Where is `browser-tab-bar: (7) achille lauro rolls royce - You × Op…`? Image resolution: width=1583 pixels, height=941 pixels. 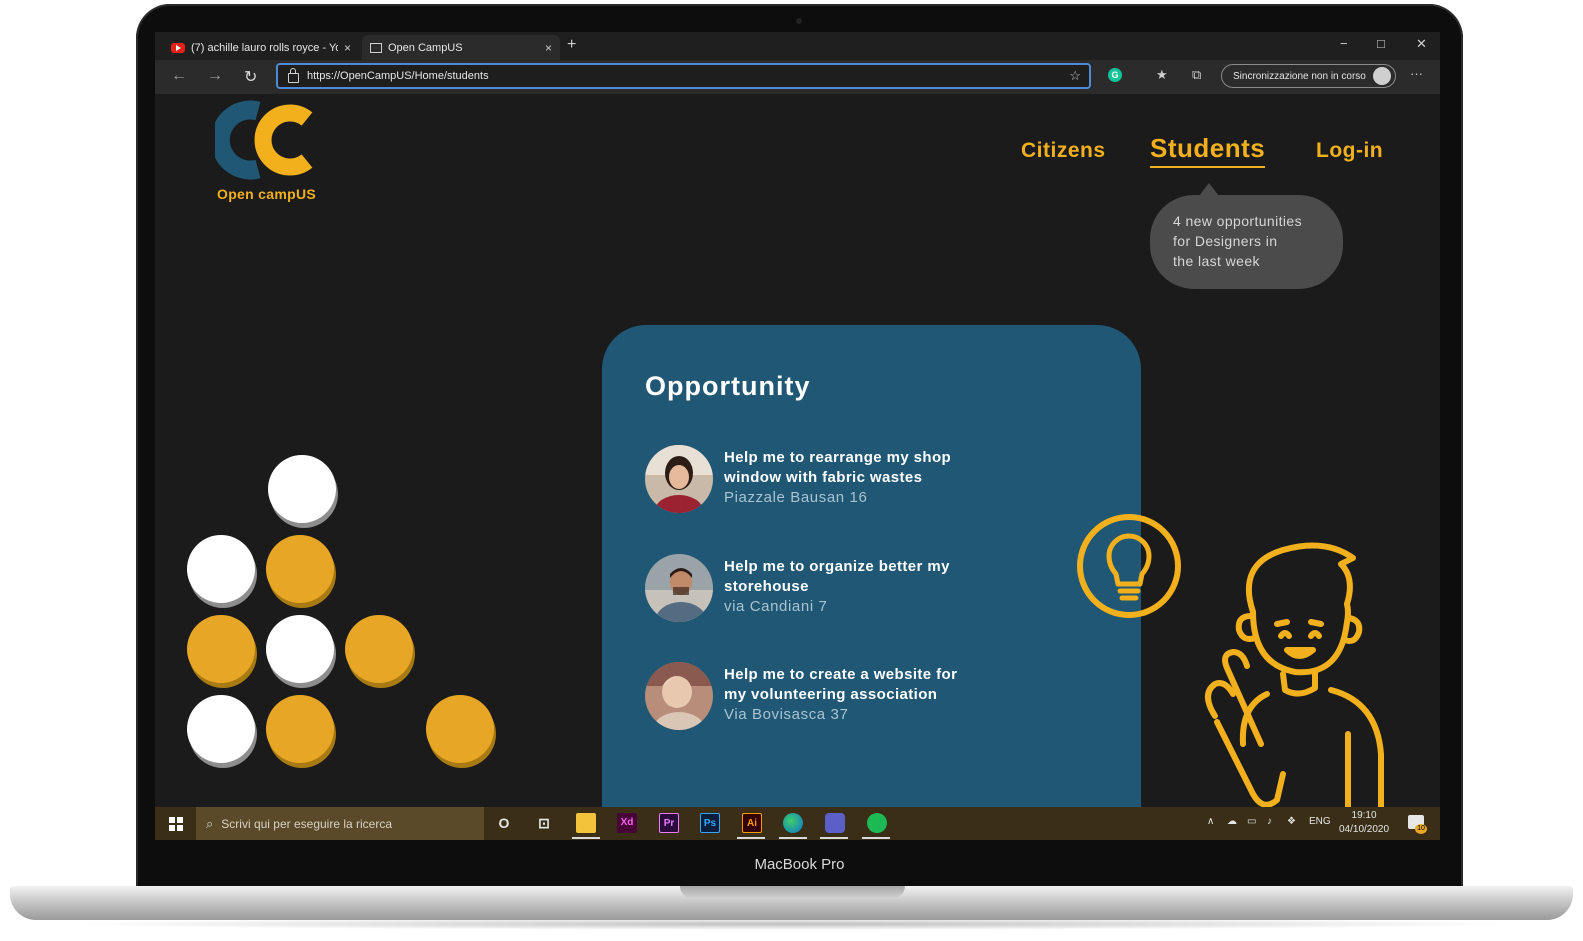 browser-tab-bar: (7) achille lauro rolls royce - You × Op… is located at coordinates (797, 46).